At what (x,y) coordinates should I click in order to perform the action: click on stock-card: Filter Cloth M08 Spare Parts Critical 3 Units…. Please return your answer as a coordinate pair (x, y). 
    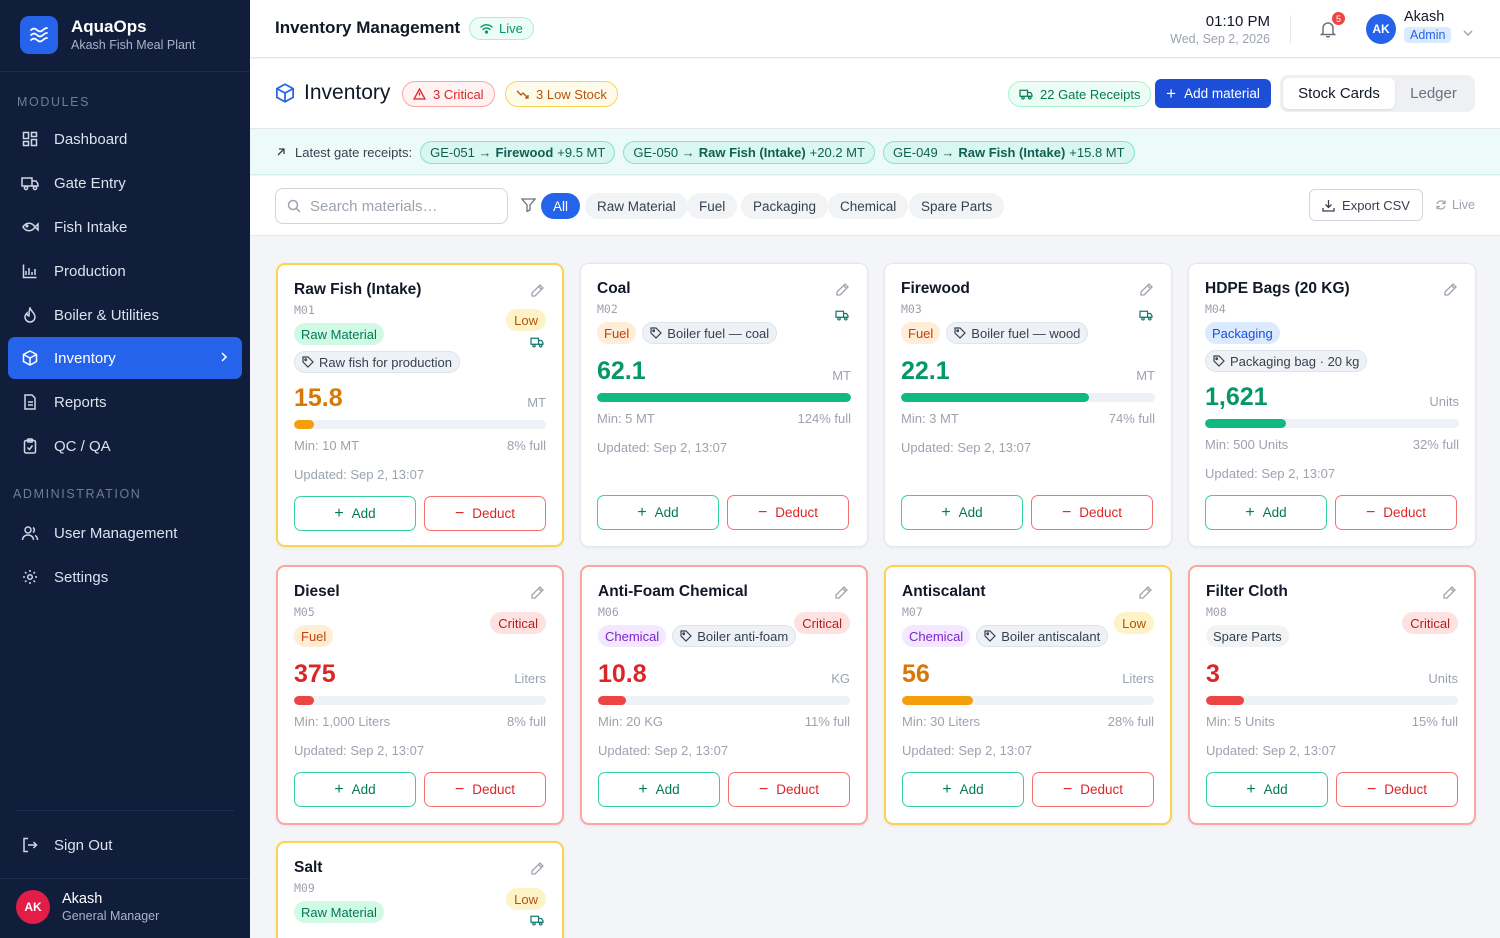
    Looking at the image, I should click on (1332, 695).